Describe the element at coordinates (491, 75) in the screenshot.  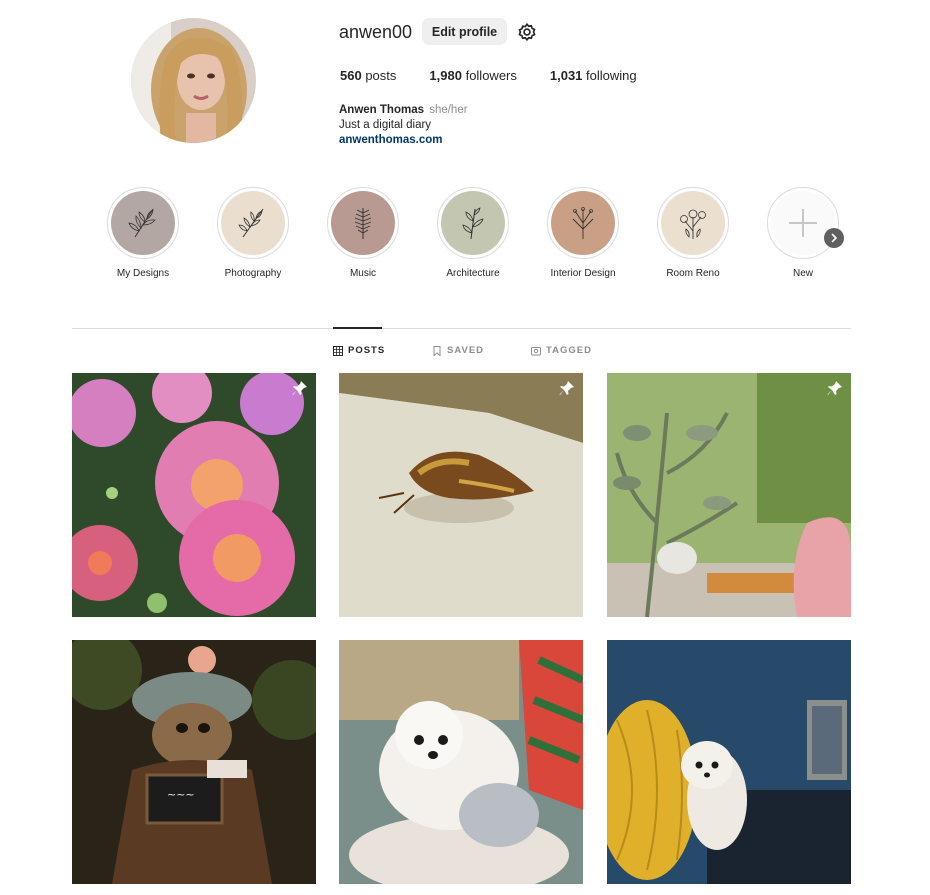
I see `followers-label: followers` at that location.